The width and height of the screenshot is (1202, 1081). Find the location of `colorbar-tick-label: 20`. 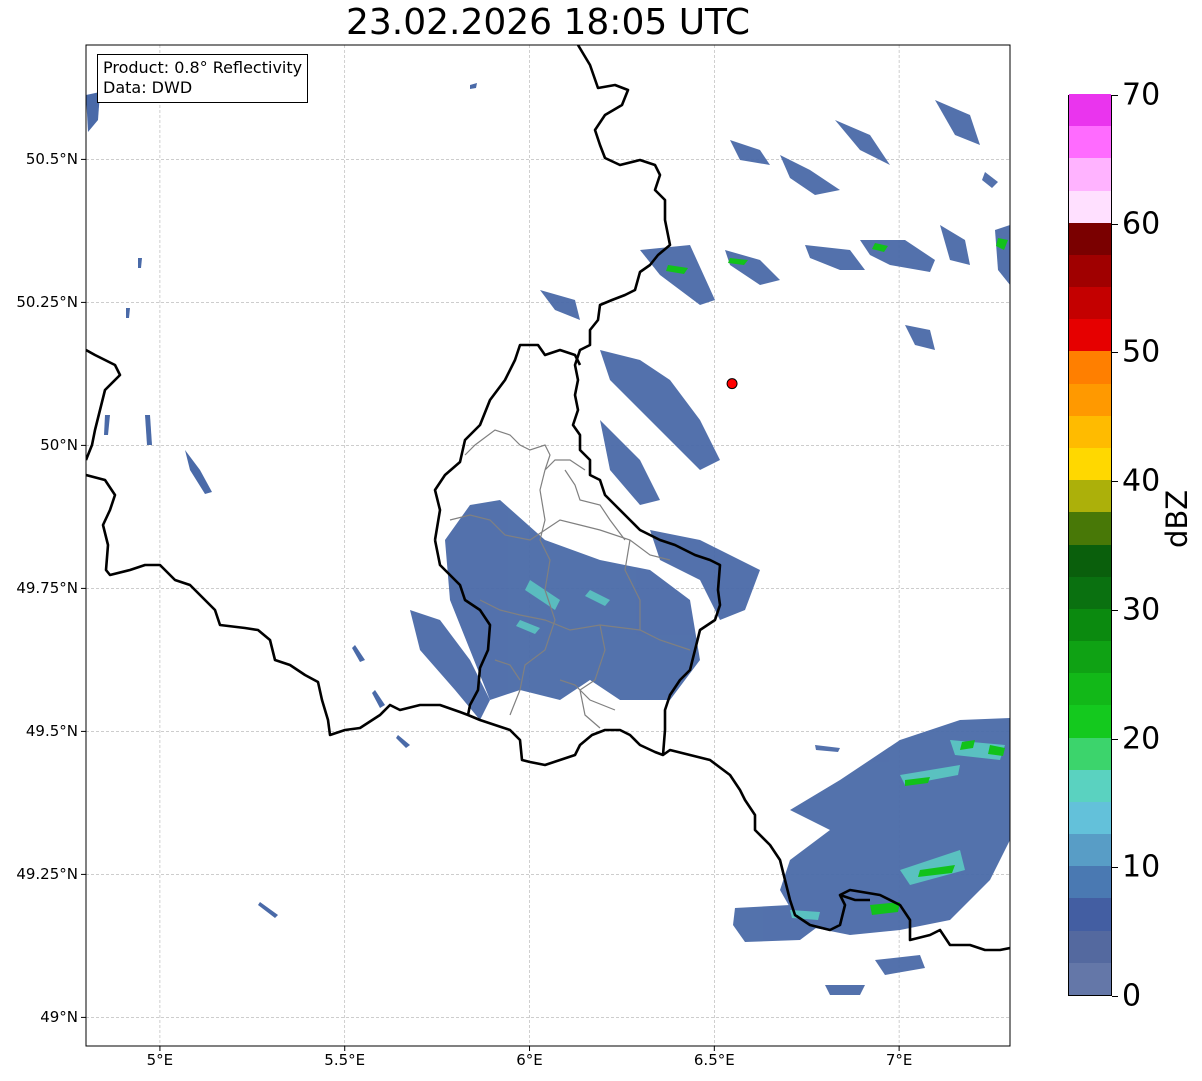

colorbar-tick-label: 20 is located at coordinates (1141, 739).